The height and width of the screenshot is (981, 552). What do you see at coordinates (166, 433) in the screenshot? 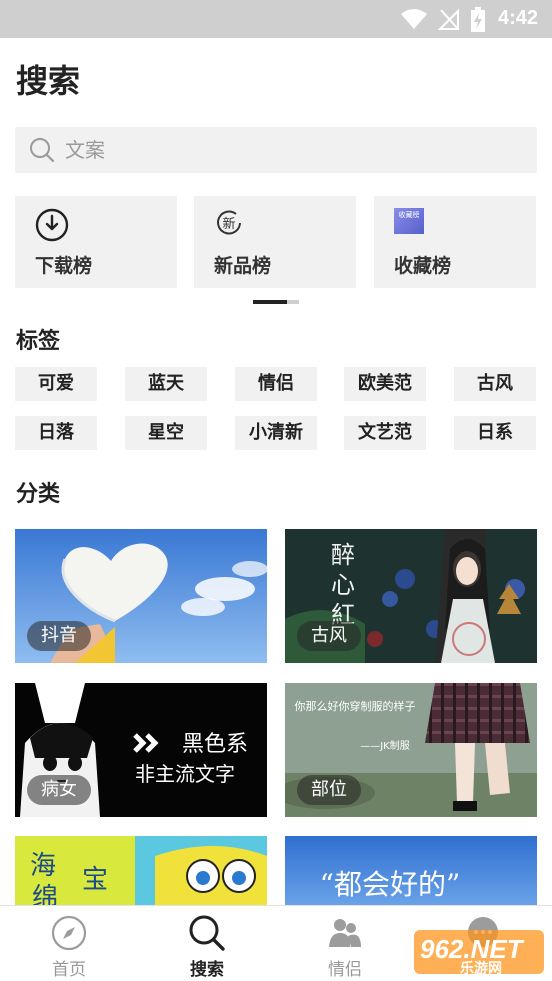
I see `tag: 星空` at bounding box center [166, 433].